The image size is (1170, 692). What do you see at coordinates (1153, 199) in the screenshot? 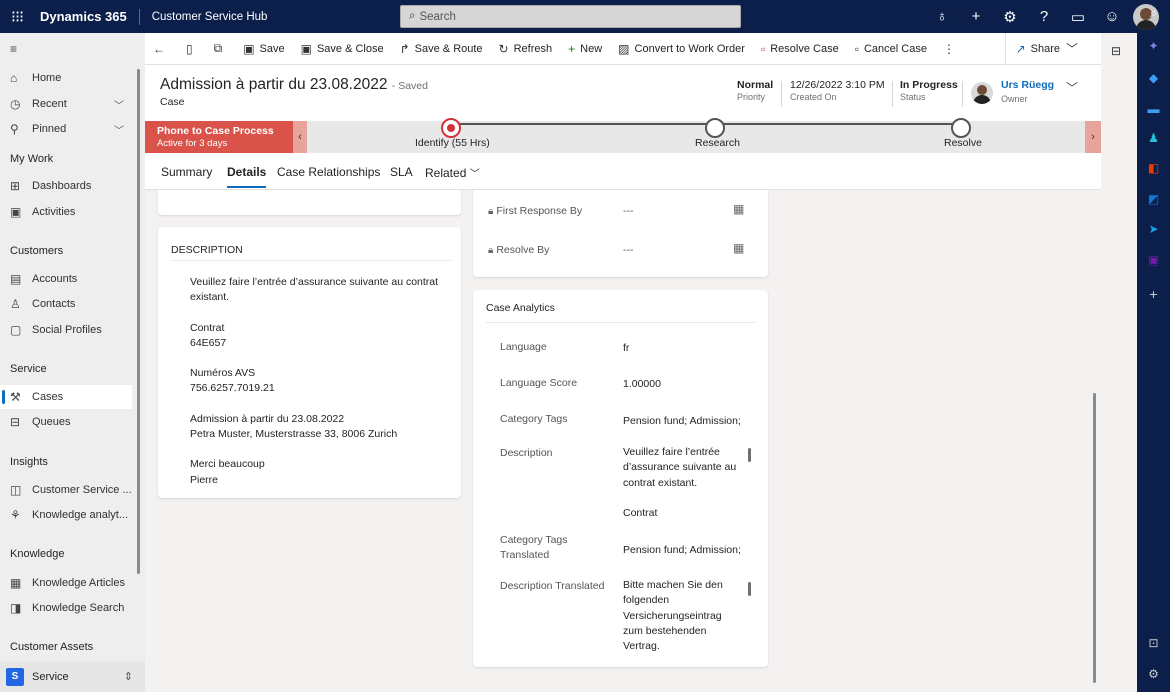
I see `outlook-icon: ◩` at bounding box center [1153, 199].